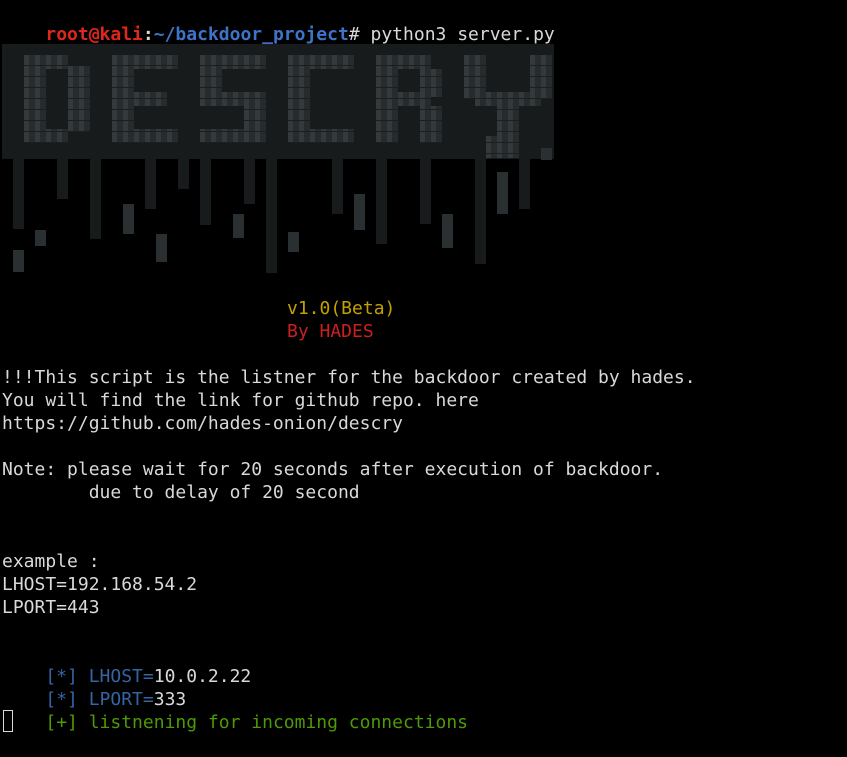 Image resolution: width=847 pixels, height=757 pixels. Describe the element at coordinates (341, 308) in the screenshot. I see `banner-version: v1.0(Beta)` at that location.